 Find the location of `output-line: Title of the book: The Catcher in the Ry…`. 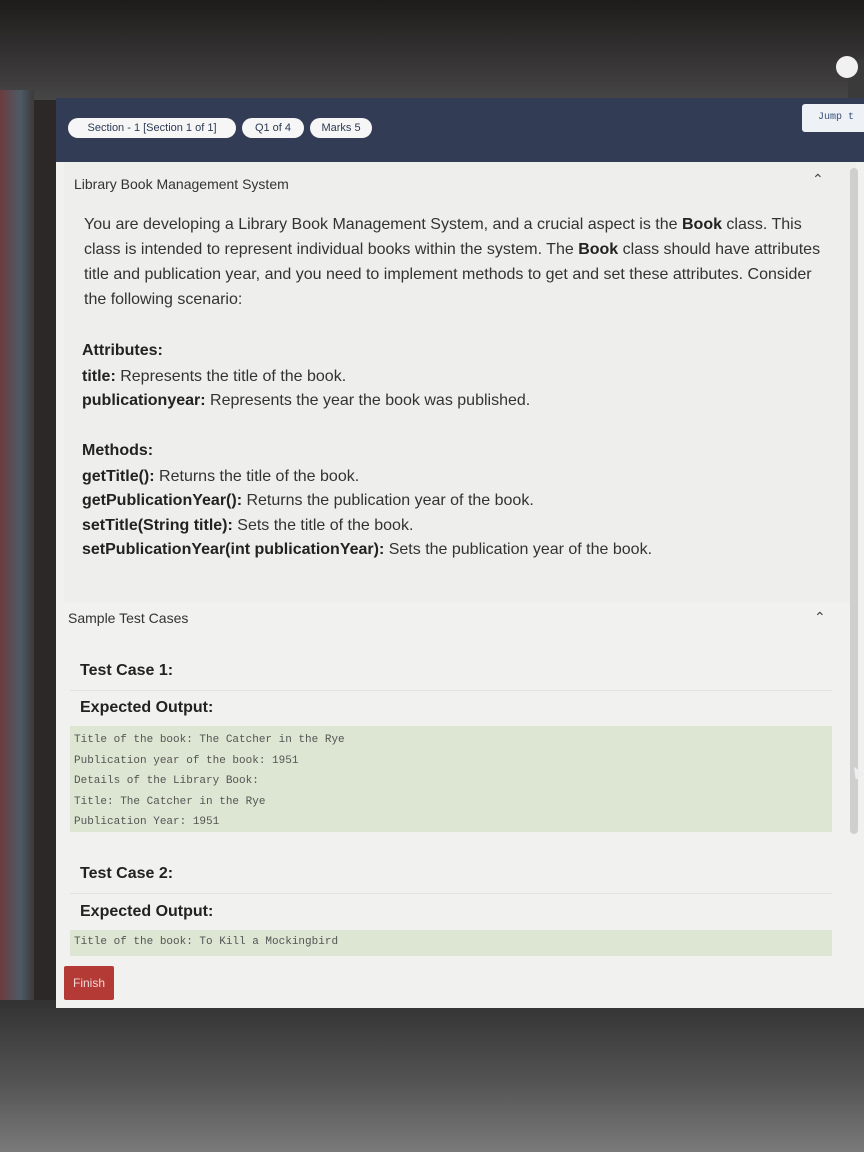

output-line: Title of the book: The Catcher in the Ry… is located at coordinates (209, 740).